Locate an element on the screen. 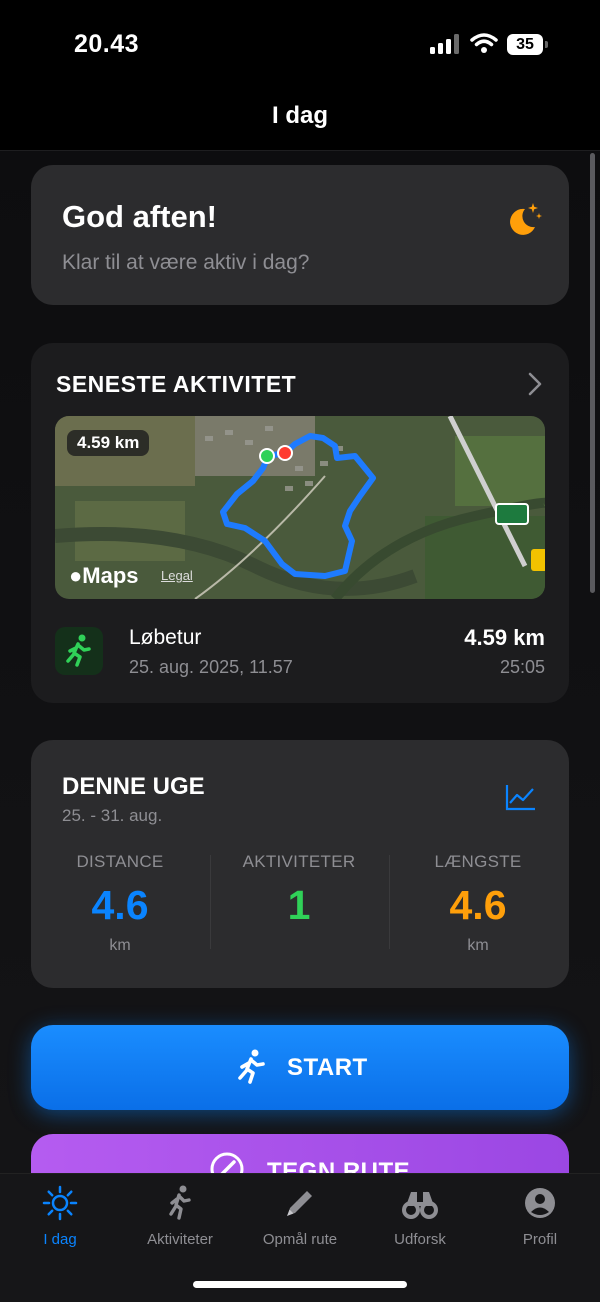 The height and width of the screenshot is (1302, 600). route-map: 4.59 km ●Maps Legal is located at coordinates (300, 507).